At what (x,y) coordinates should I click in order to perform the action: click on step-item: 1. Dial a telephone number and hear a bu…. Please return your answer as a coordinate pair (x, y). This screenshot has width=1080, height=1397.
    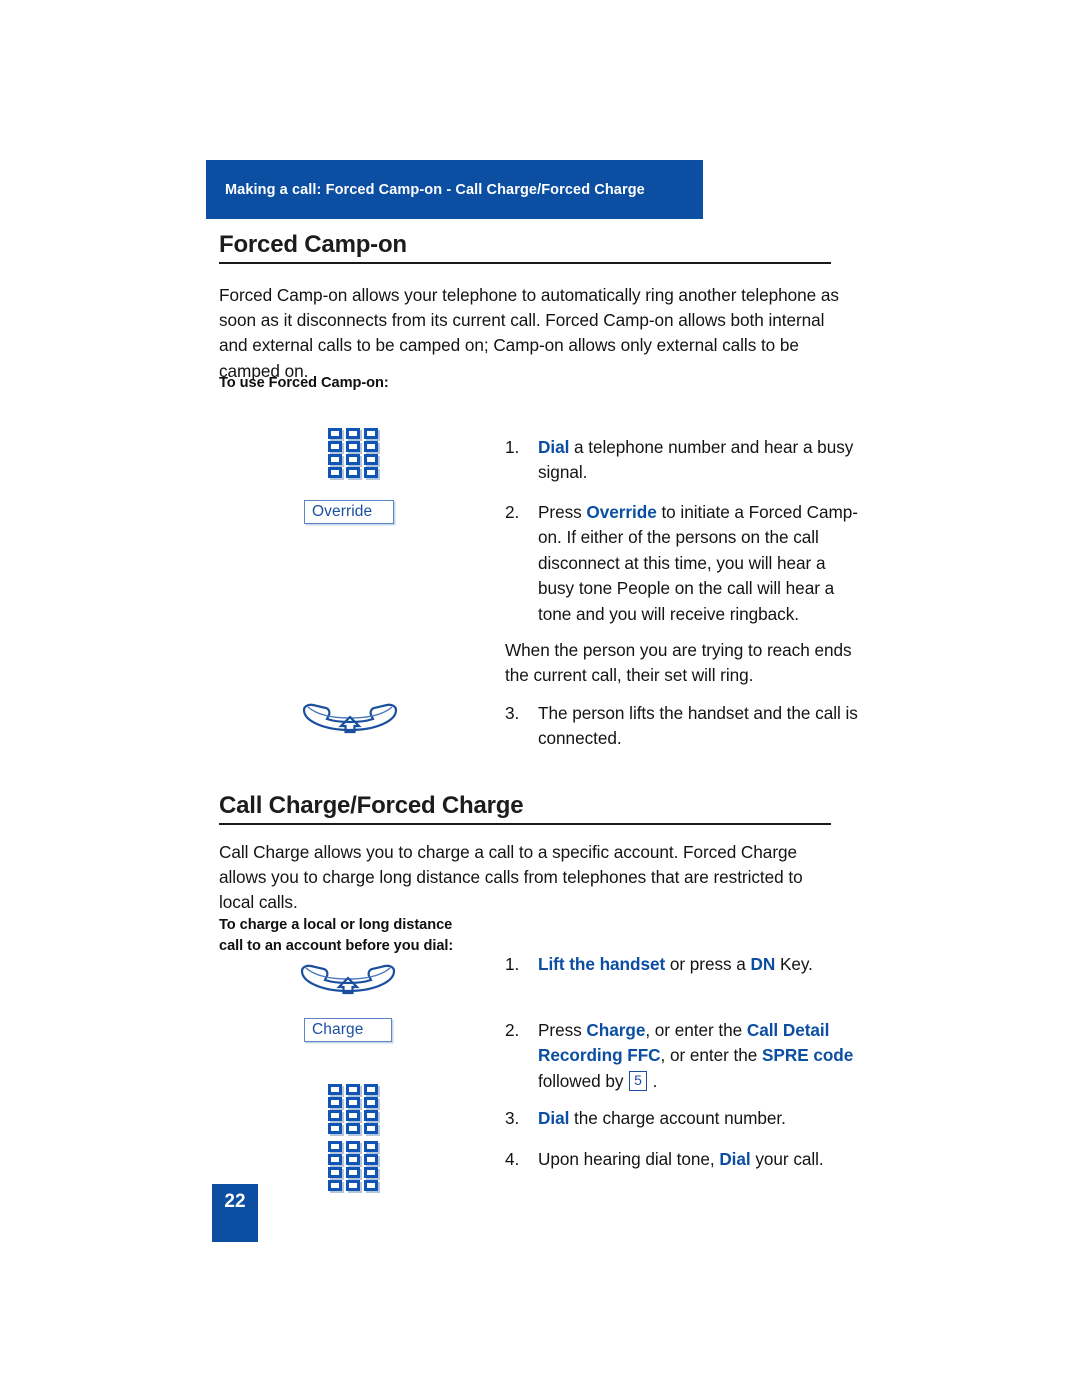
    Looking at the image, I should click on (685, 460).